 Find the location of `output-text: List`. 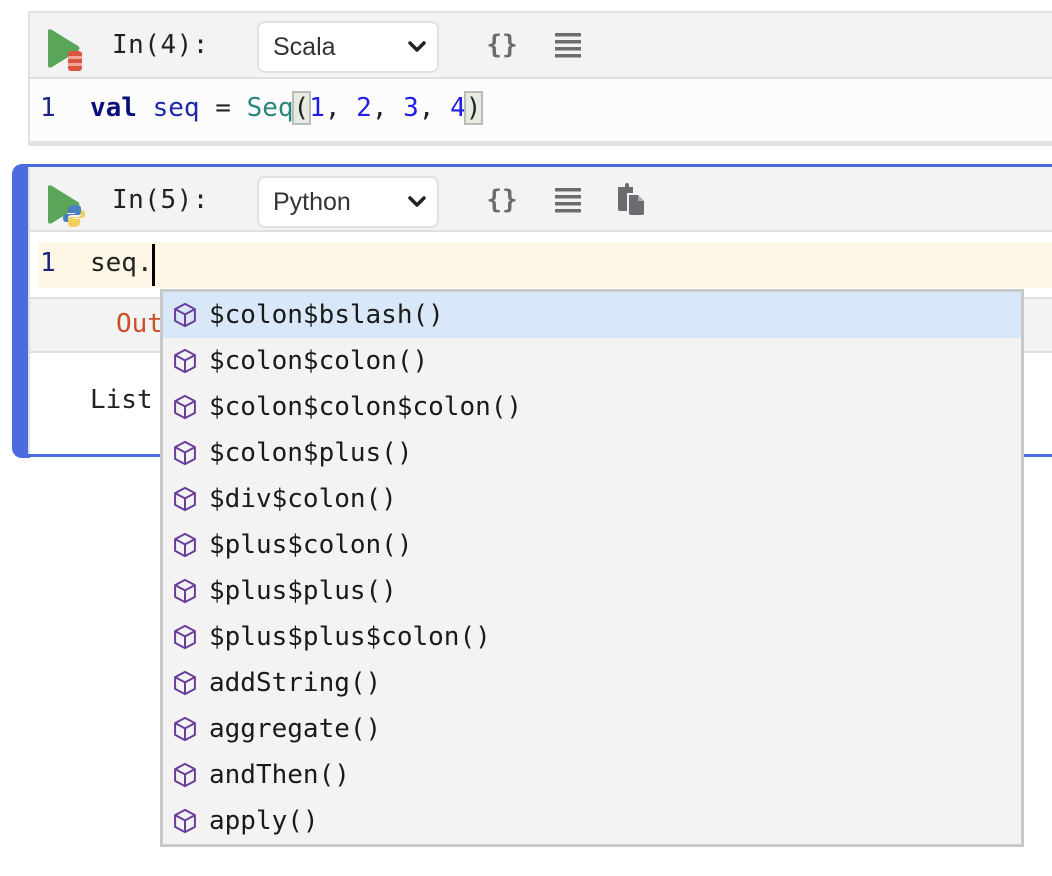

output-text: List is located at coordinates (121, 400).